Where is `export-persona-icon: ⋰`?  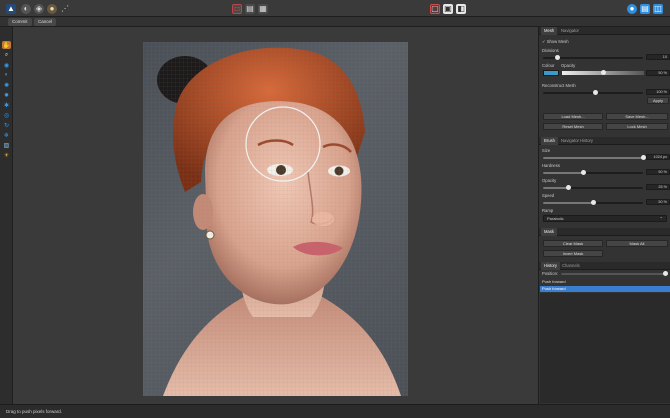
export-persona-icon: ⋰ is located at coordinates (65, 8).